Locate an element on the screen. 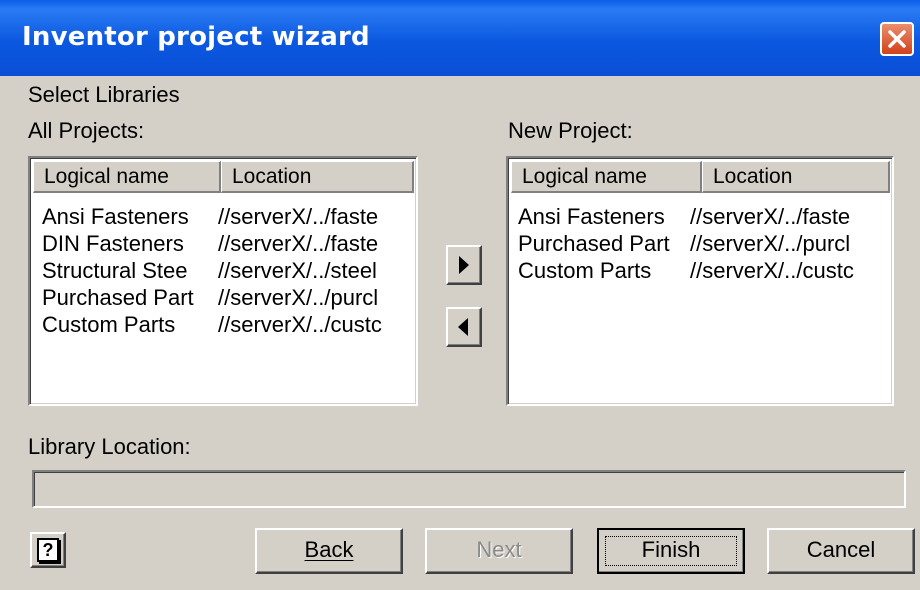  help-button: ? is located at coordinates (48, 550).